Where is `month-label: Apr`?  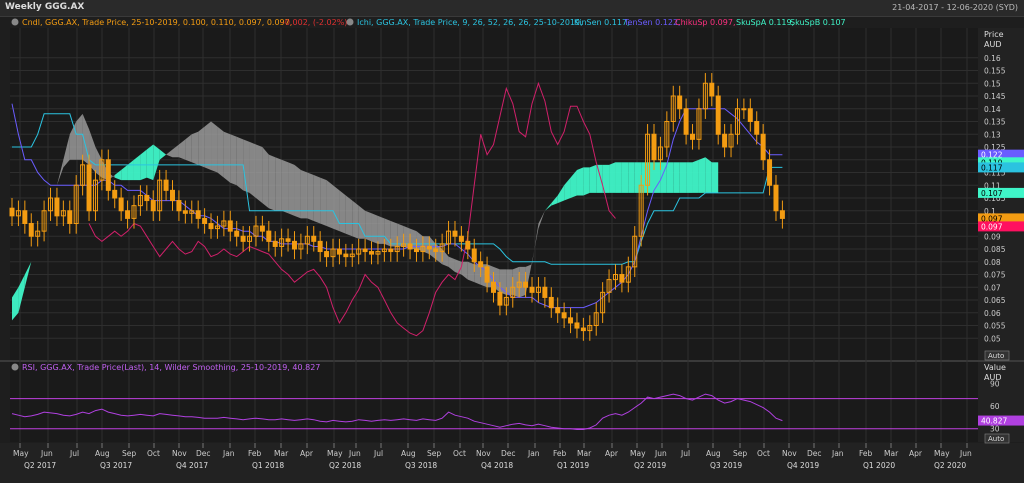
month-label: Apr is located at coordinates (612, 453).